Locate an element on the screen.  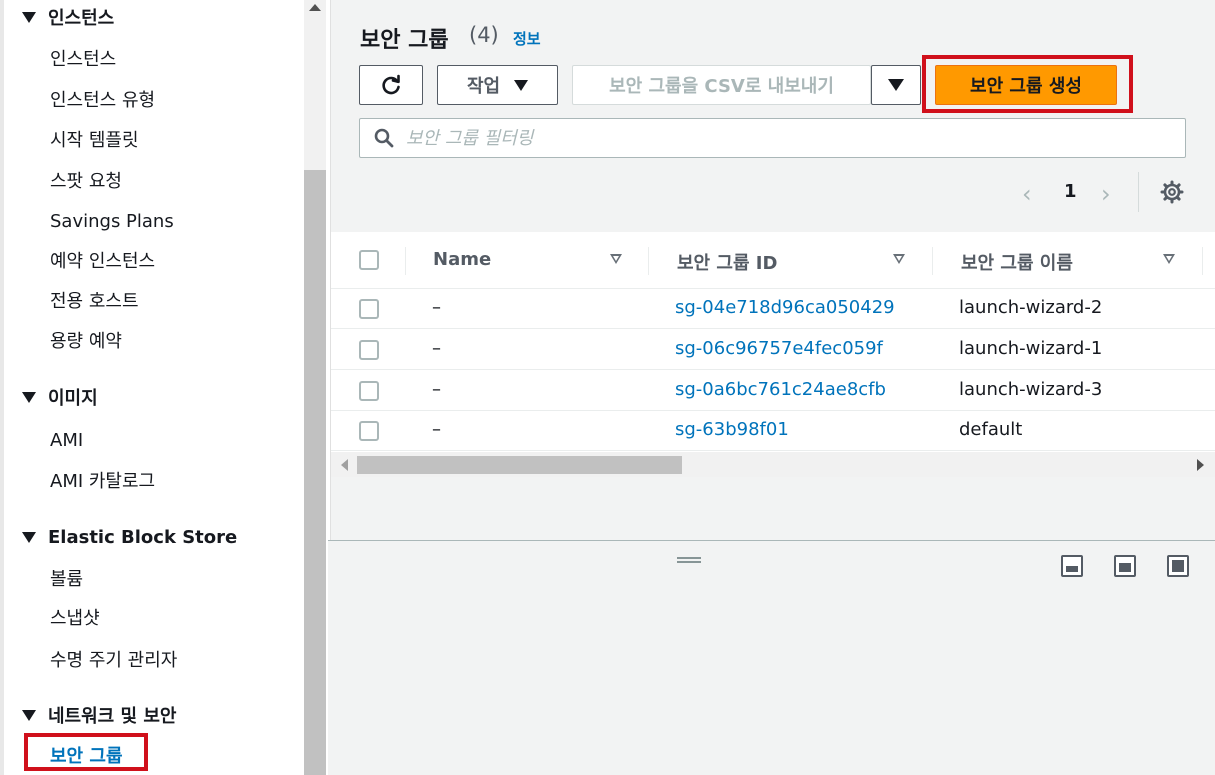
sidebar-section-instances: 인스턴스 is located at coordinates (68, 17).